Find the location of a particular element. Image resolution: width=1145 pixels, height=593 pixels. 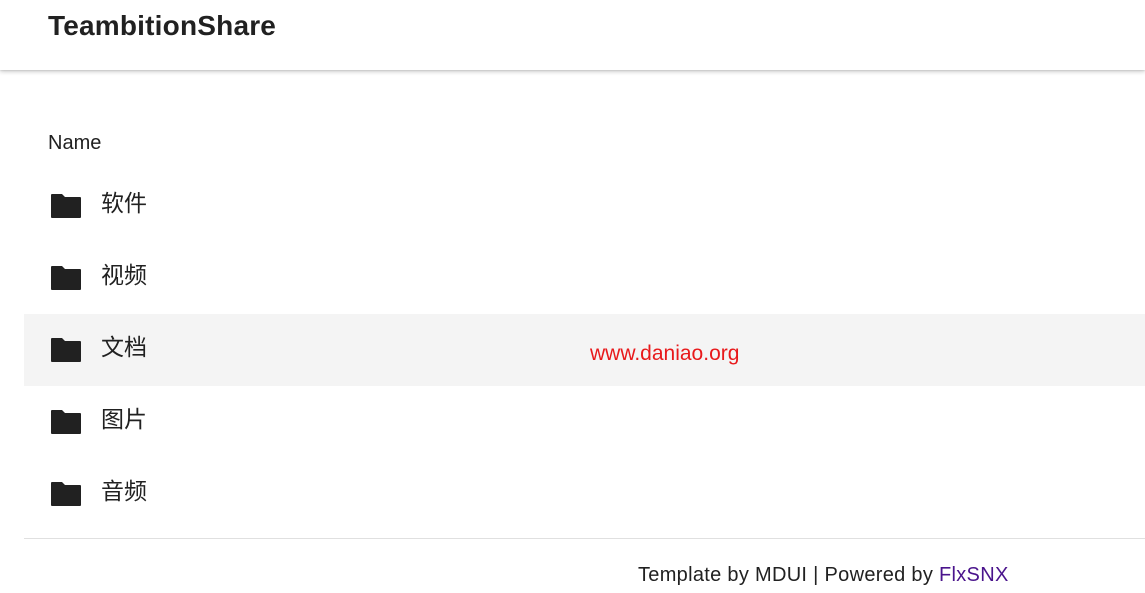

folder-row: 文档 is located at coordinates (584, 350).